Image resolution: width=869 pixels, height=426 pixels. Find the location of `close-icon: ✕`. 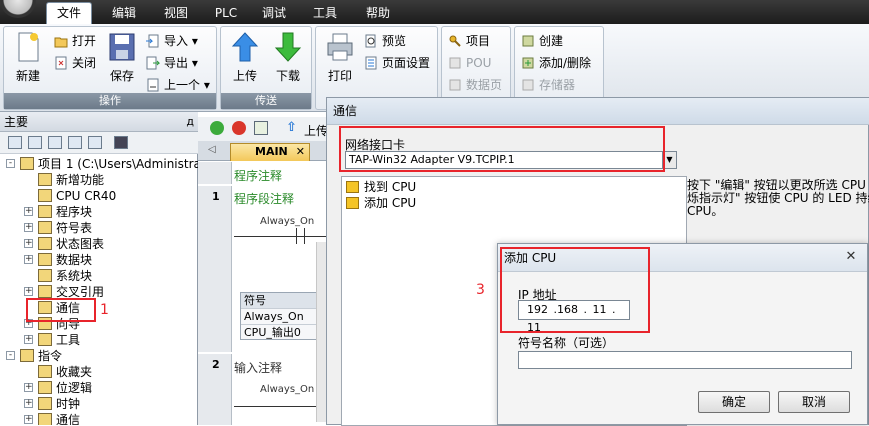

close-icon: ✕ is located at coordinates (851, 258).